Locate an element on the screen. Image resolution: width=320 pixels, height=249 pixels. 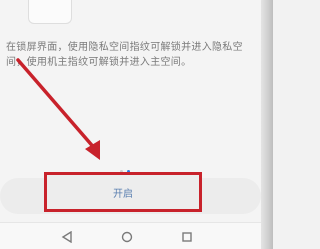
illustration-card is located at coordinates (50, 12).